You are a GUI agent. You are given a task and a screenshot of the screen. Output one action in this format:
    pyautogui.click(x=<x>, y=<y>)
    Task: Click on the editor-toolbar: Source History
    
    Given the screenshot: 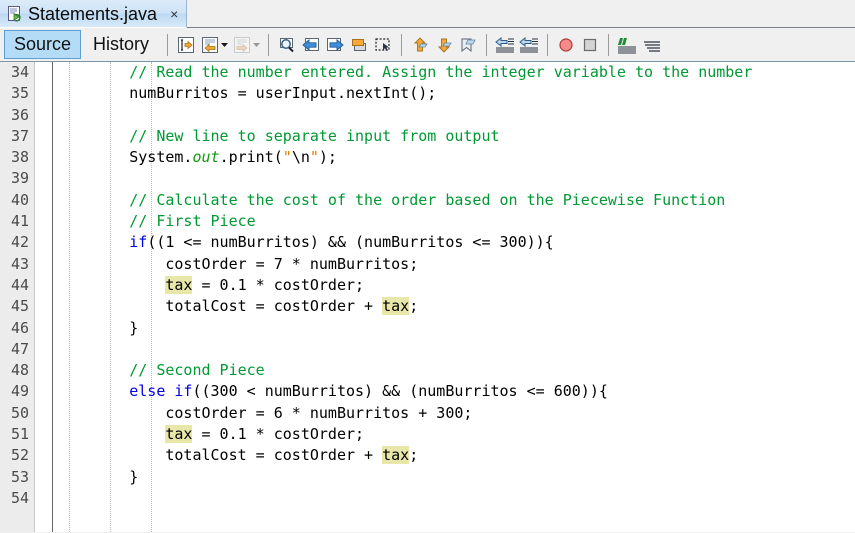 What is the action you would take?
    pyautogui.click(x=427, y=45)
    